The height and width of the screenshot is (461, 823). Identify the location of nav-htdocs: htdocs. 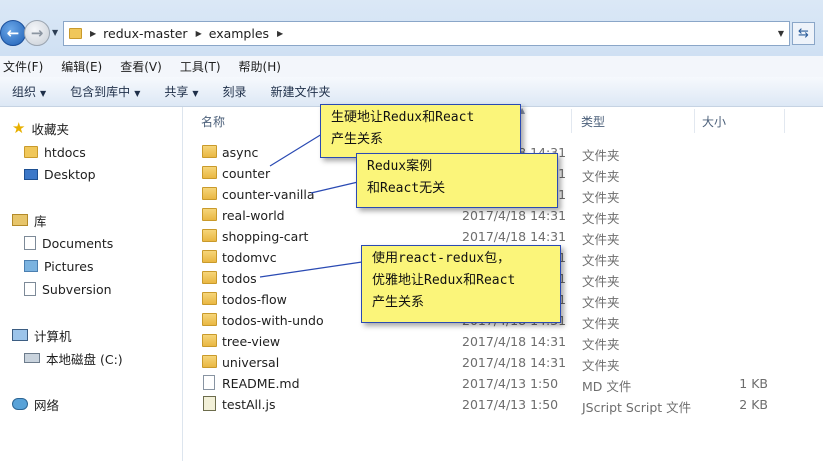
(55, 152).